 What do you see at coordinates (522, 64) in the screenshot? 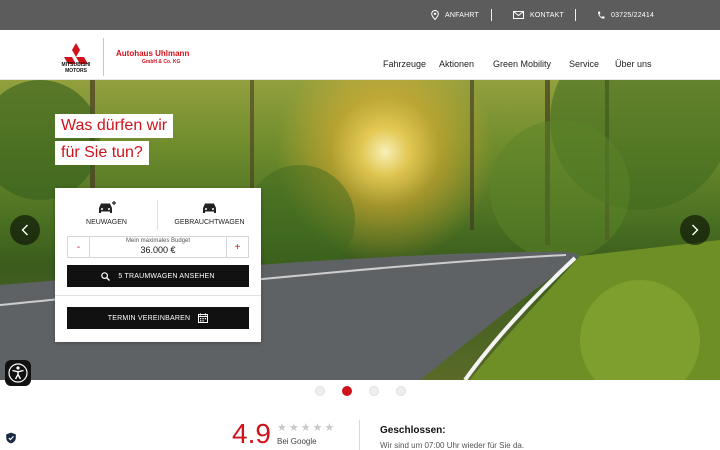
I see `nav-item-green-mobility: Green Mobility` at bounding box center [522, 64].